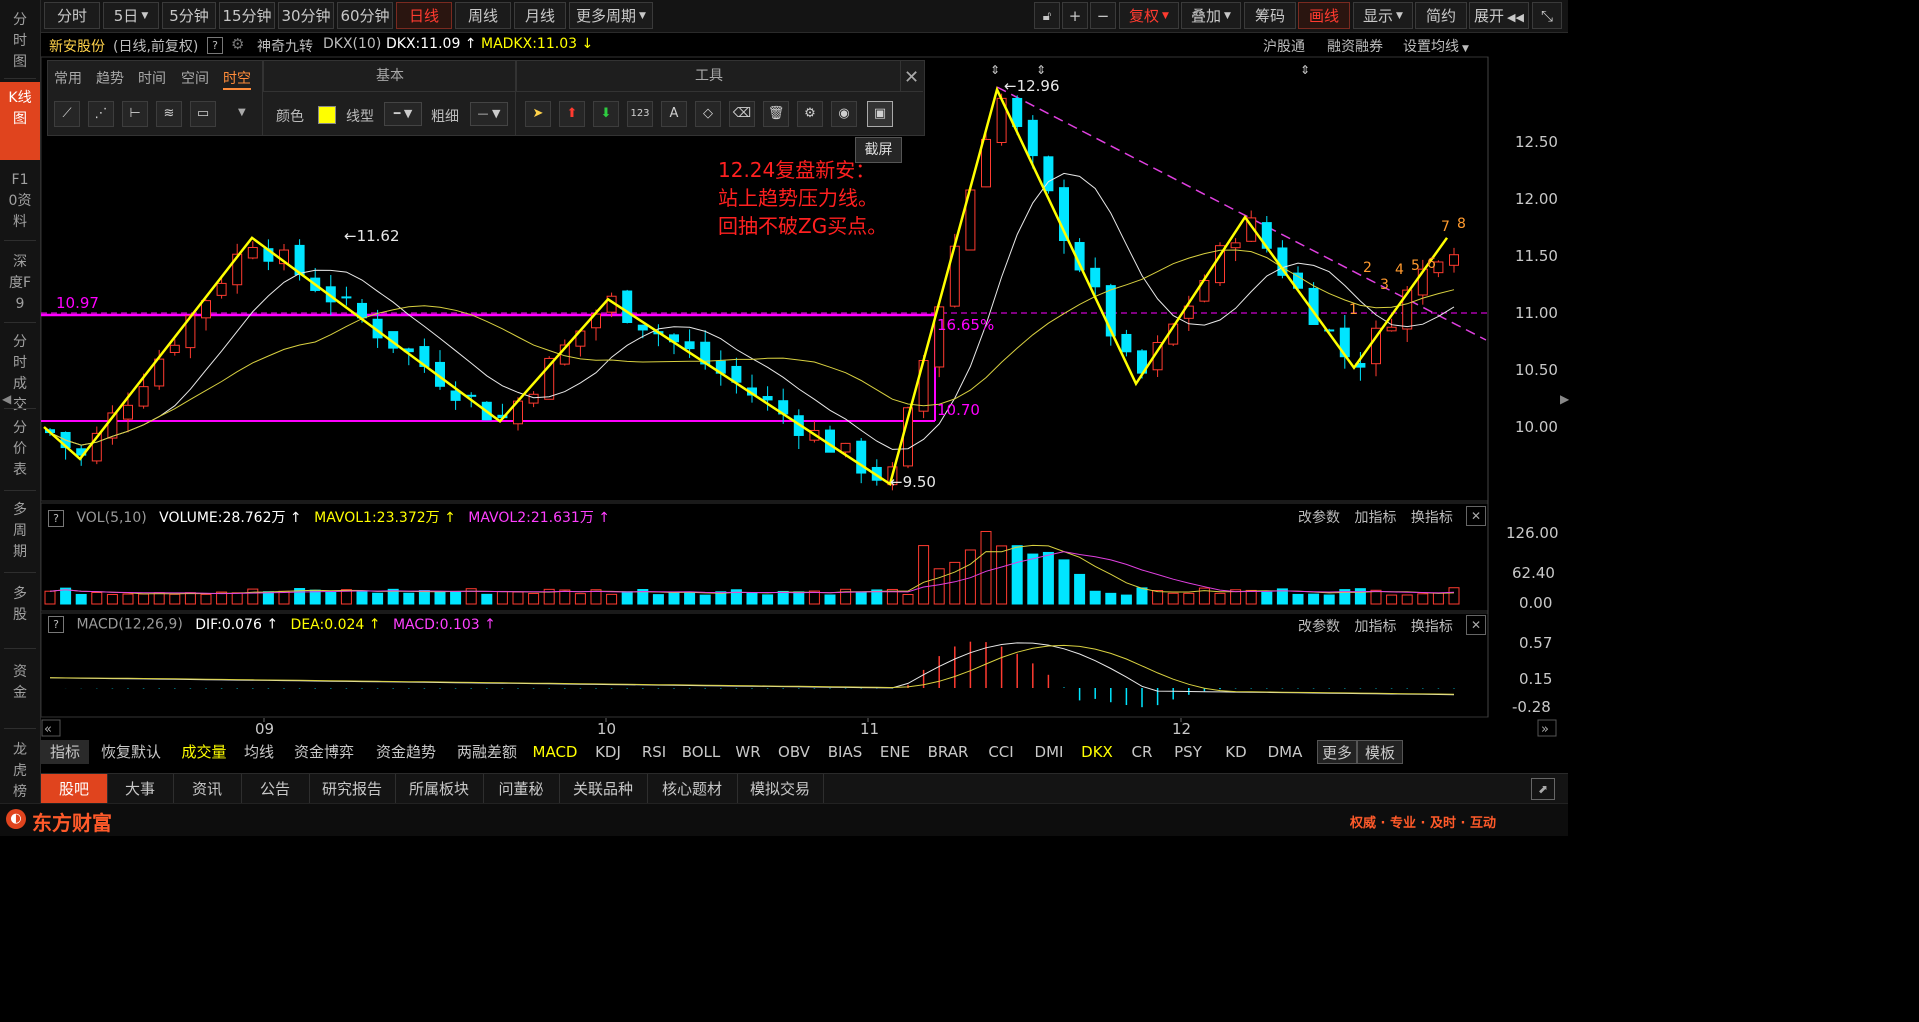 Image resolution: width=1919 pixels, height=1022 pixels. Describe the element at coordinates (948, 752) in the screenshot. I see `indicator-tab: BRAR` at that location.